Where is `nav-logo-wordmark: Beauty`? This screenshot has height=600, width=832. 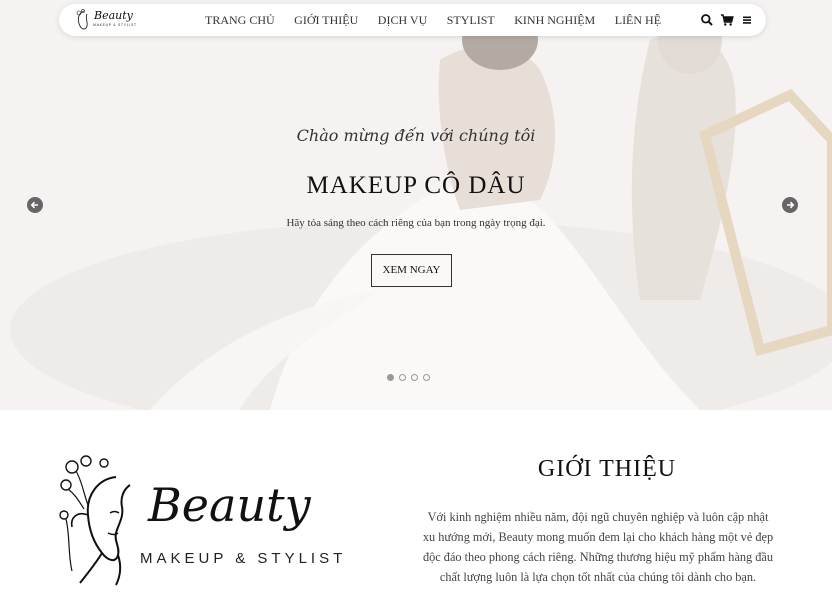
nav-logo-wordmark: Beauty is located at coordinates (113, 15).